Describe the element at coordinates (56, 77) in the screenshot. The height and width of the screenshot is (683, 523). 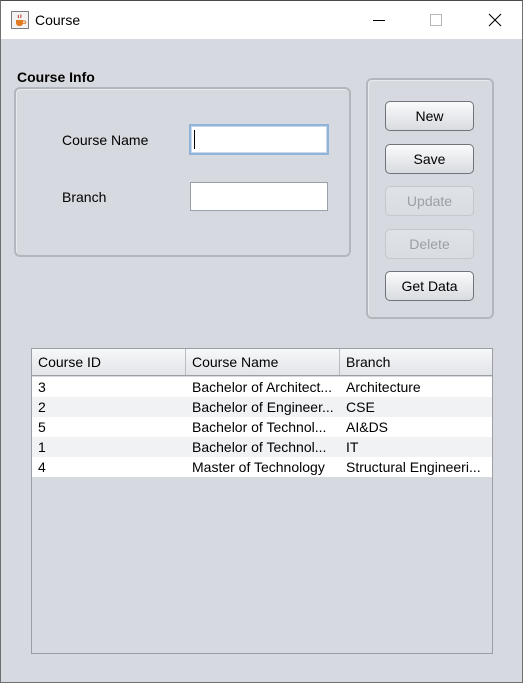
I see `course-info-title: Course Info` at that location.